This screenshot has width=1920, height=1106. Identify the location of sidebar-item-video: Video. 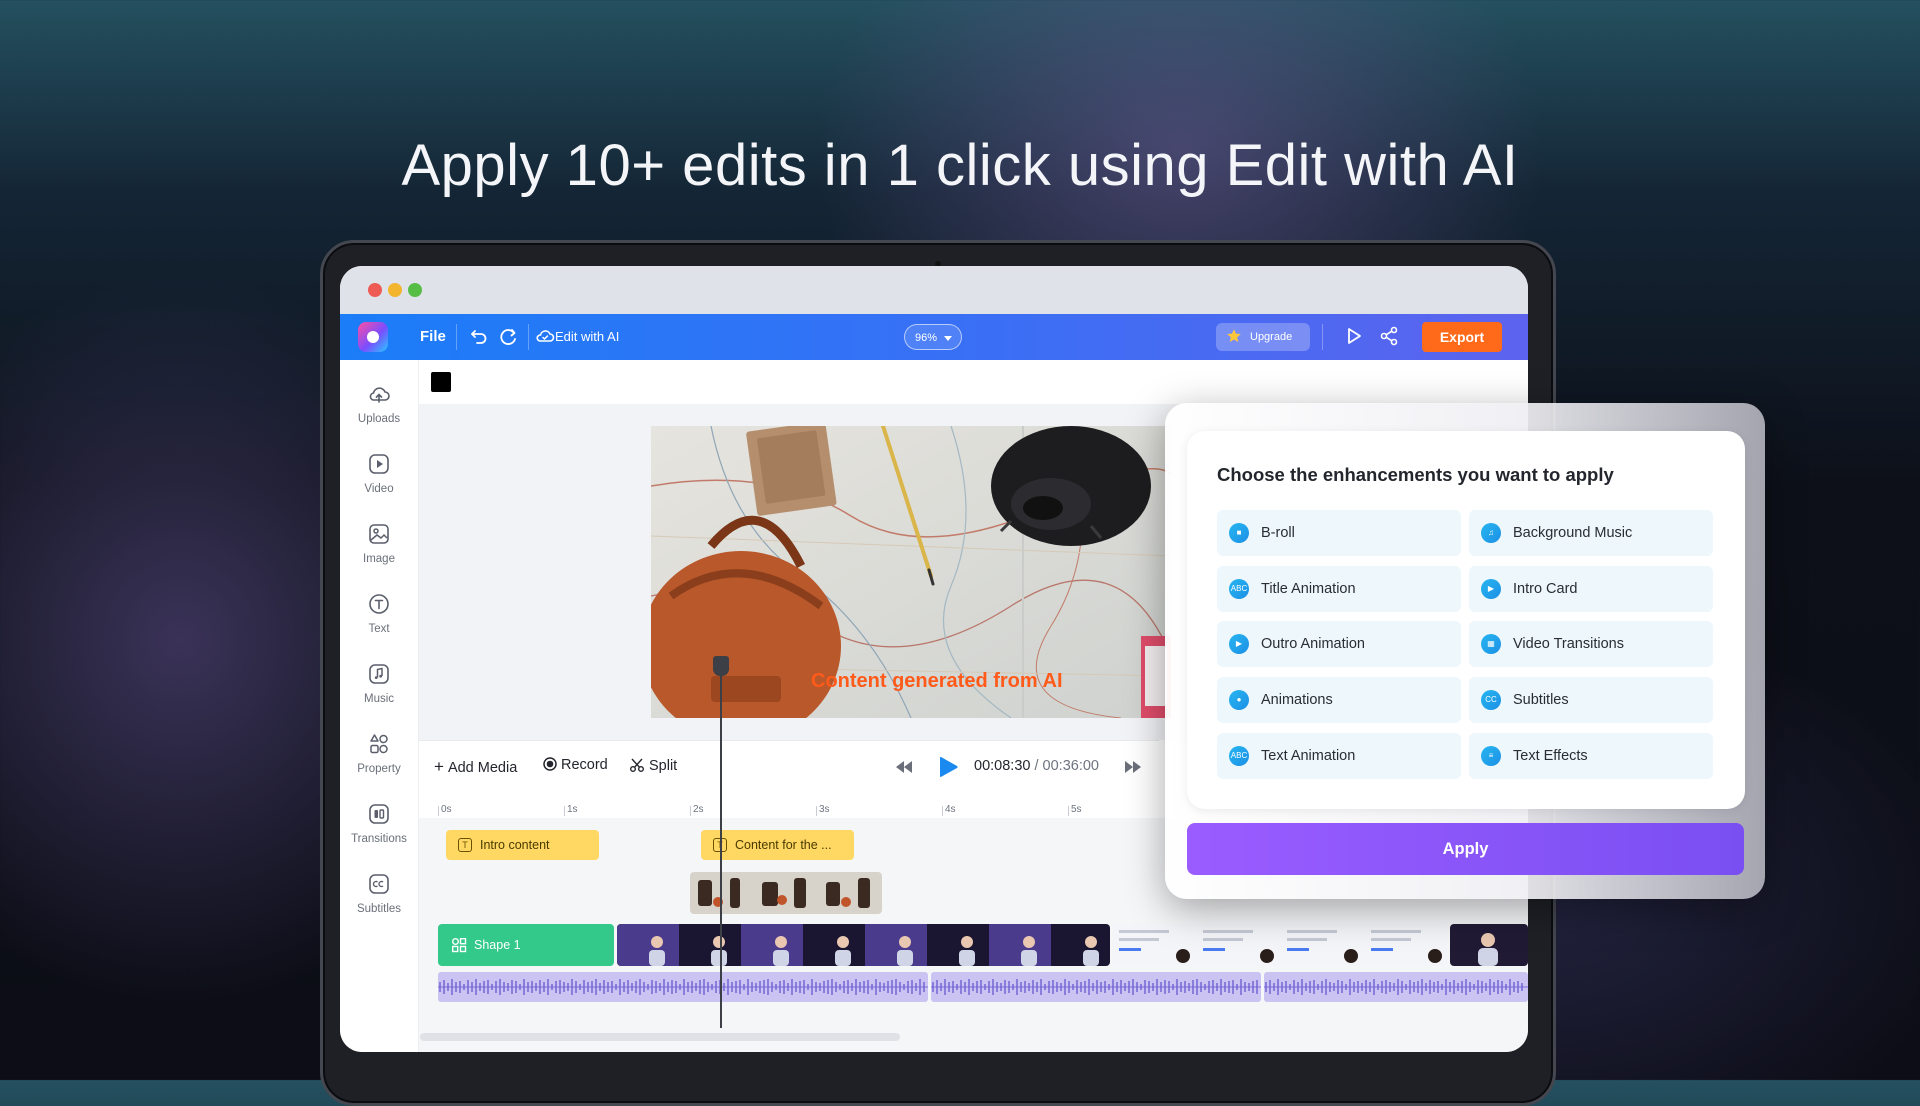
(379, 483).